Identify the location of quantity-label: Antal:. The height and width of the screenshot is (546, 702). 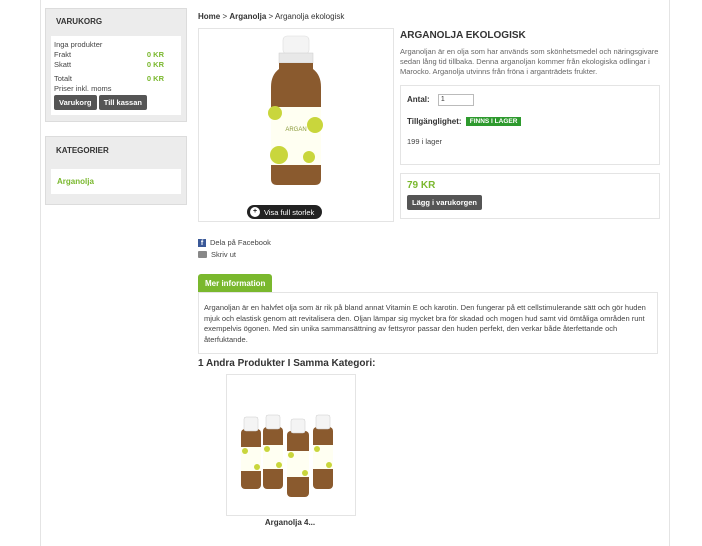
(418, 100).